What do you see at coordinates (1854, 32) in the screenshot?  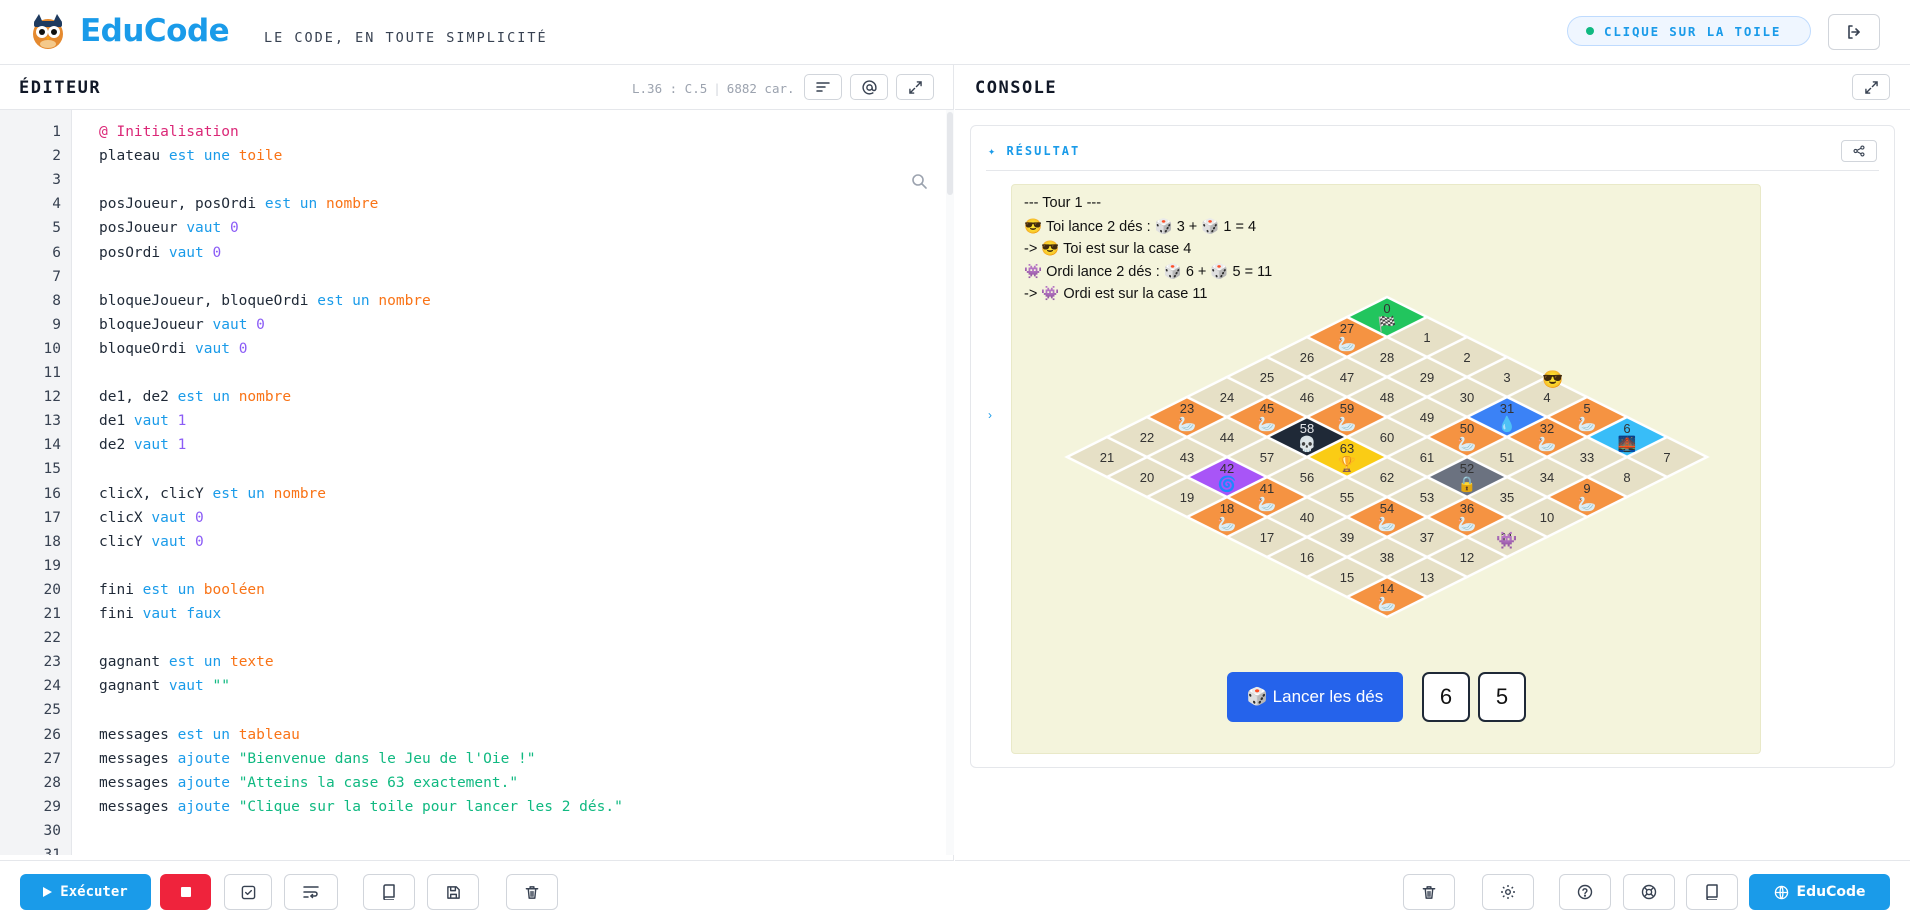 I see `logout-button` at bounding box center [1854, 32].